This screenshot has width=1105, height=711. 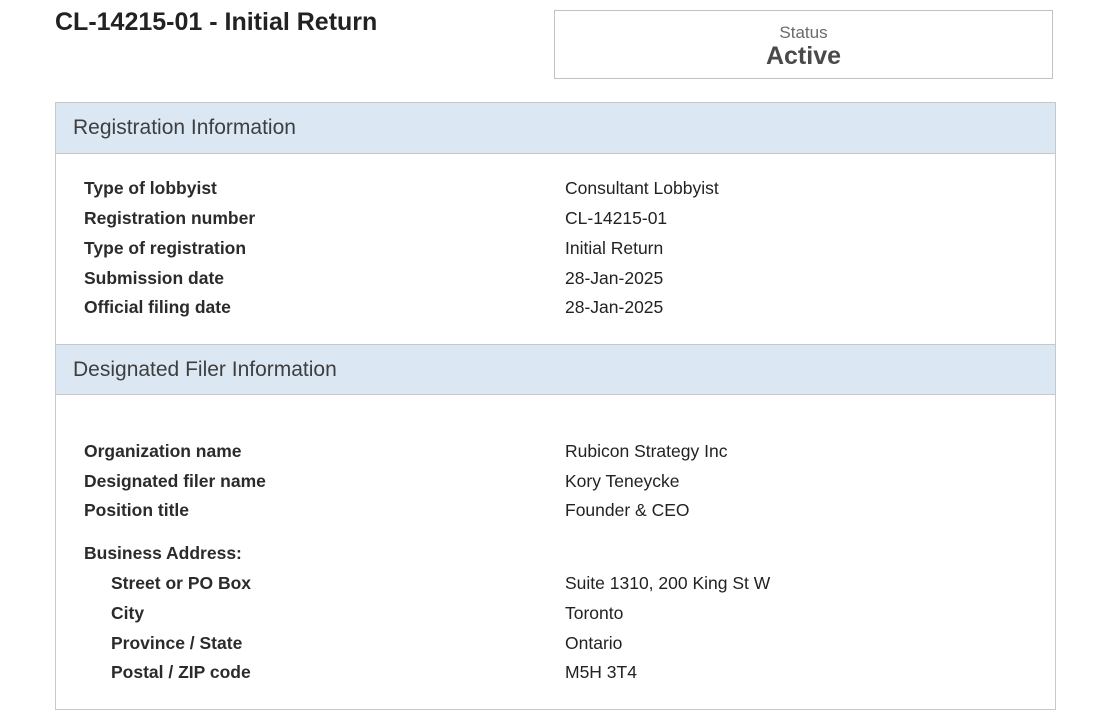 I want to click on field-label: Organization name, so click(x=163, y=451).